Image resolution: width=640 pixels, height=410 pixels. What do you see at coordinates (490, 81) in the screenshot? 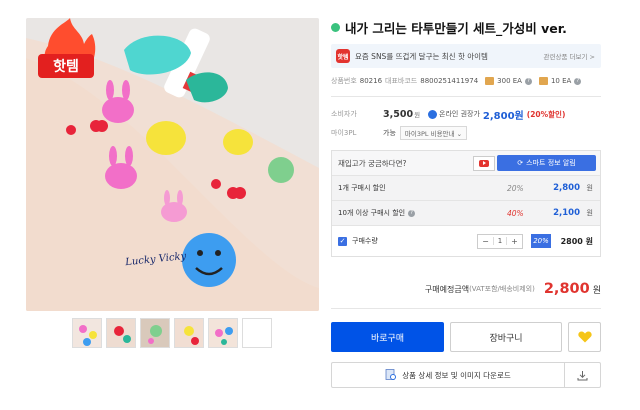
I see `box-icon` at bounding box center [490, 81].